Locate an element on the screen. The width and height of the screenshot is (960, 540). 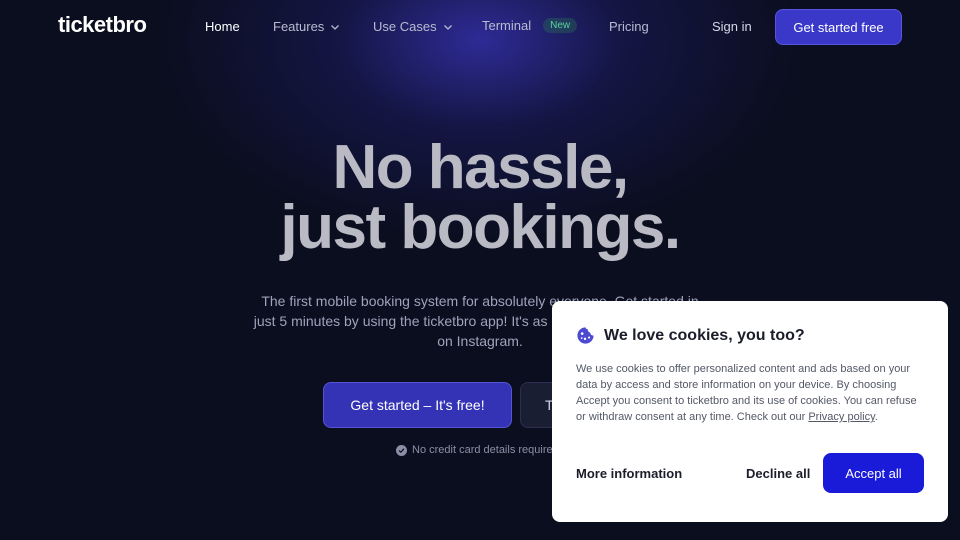
cookie-dialog-header: We love cookies, you too? is located at coordinates (690, 335).